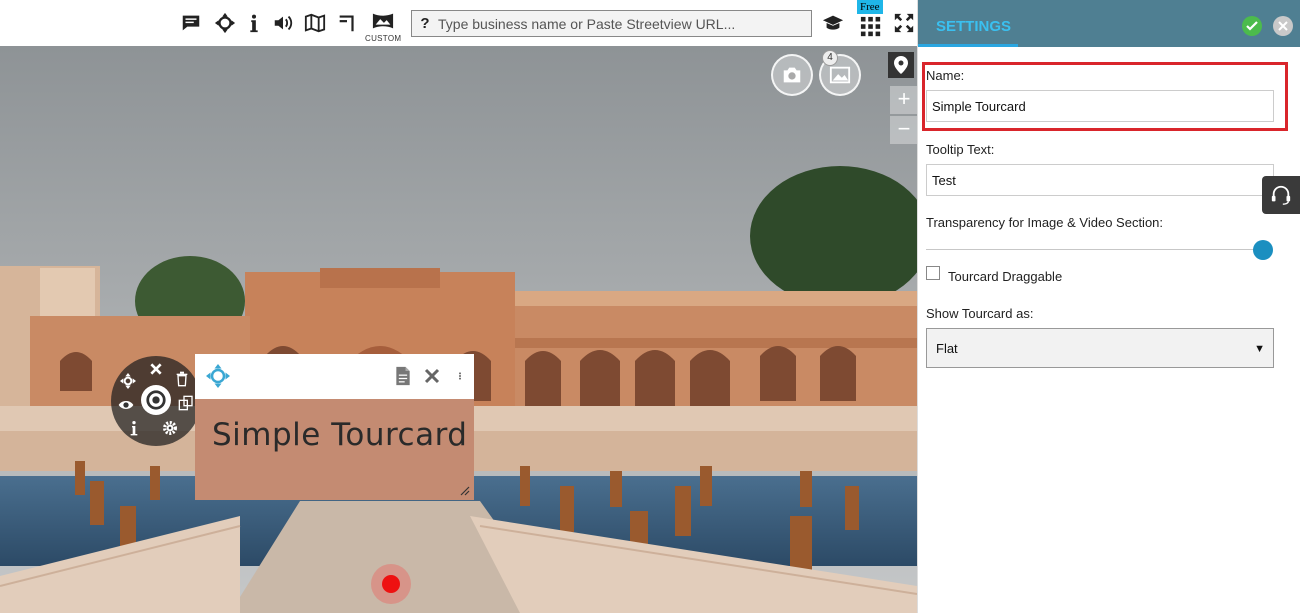 This screenshot has width=1300, height=613. Describe the element at coordinates (383, 38) in the screenshot. I see `custom-label: CUSTOM` at that location.